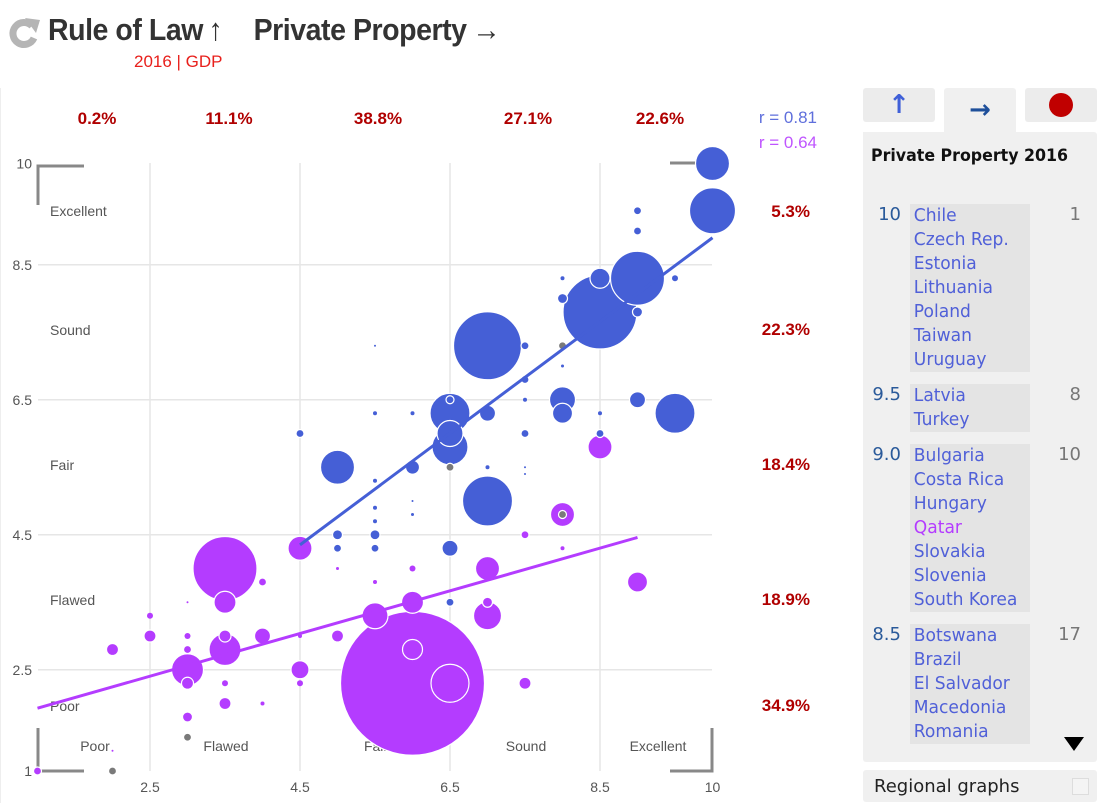 The width and height of the screenshot is (1105, 812). I want to click on tab-private-property: →, so click(980, 110).